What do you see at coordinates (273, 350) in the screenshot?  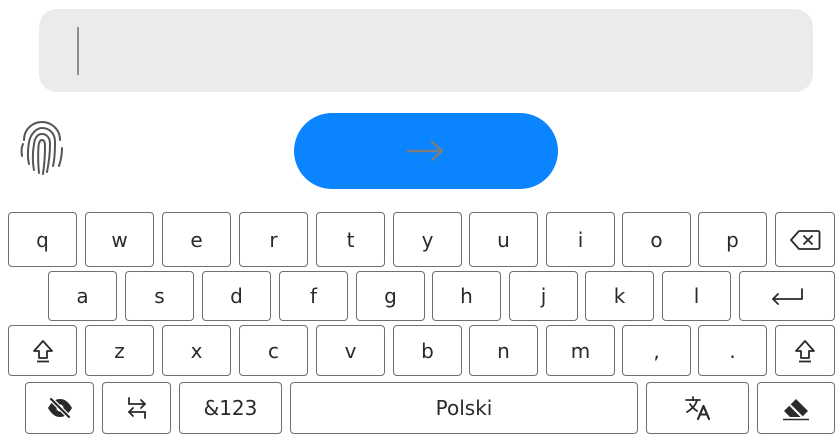 I see `key-c: c` at bounding box center [273, 350].